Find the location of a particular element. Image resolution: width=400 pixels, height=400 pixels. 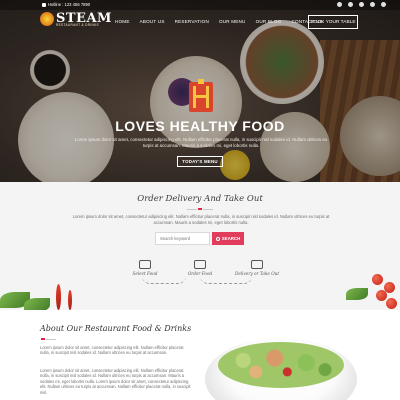

step-label: Delivery or Take Out is located at coordinates (257, 273).